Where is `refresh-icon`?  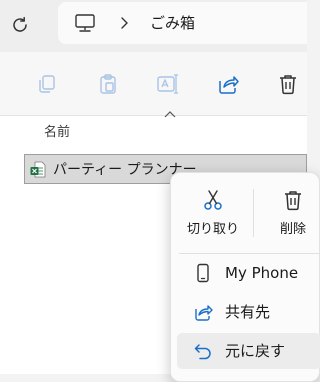
refresh-icon is located at coordinates (20, 25).